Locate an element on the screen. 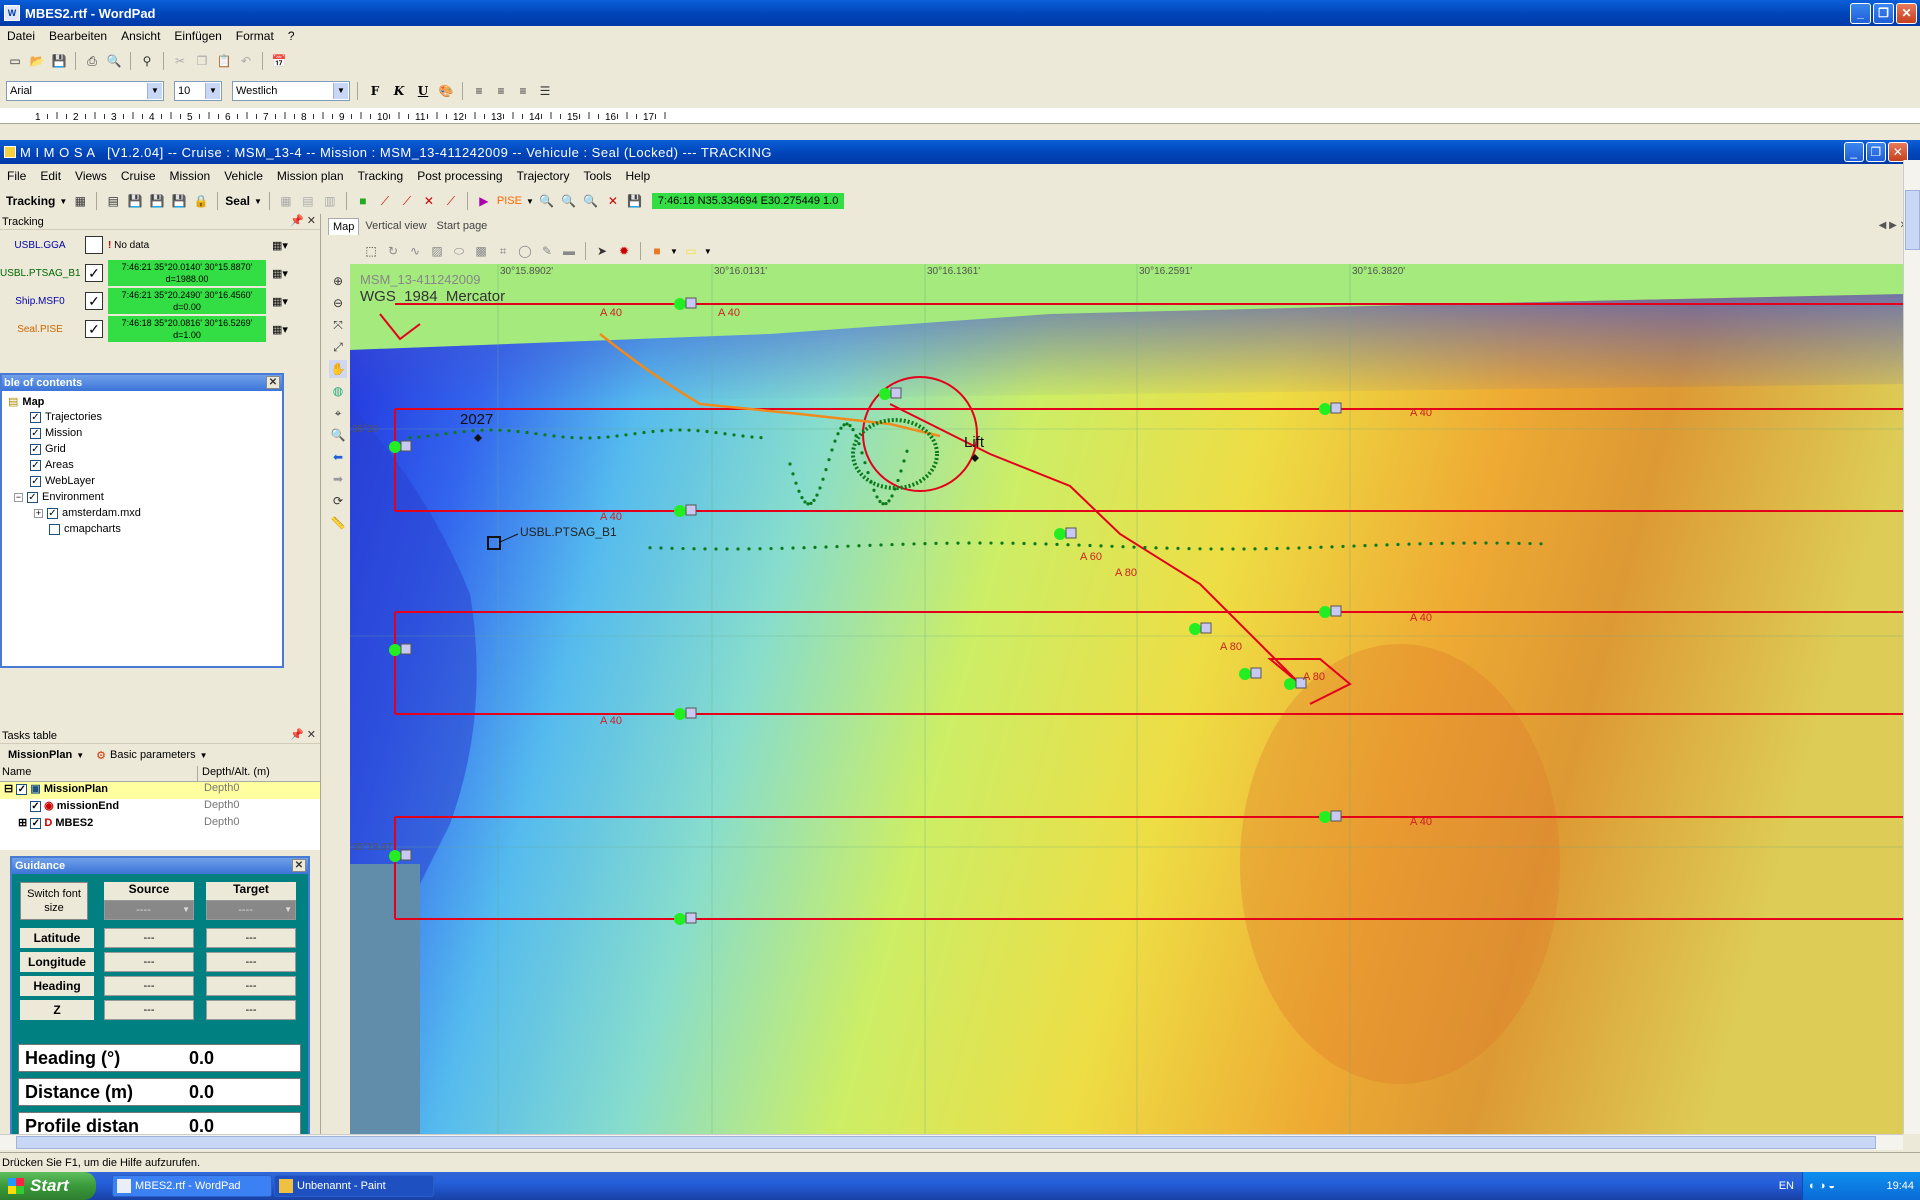  vehicle-dropdown: Seal is located at coordinates (237, 201).